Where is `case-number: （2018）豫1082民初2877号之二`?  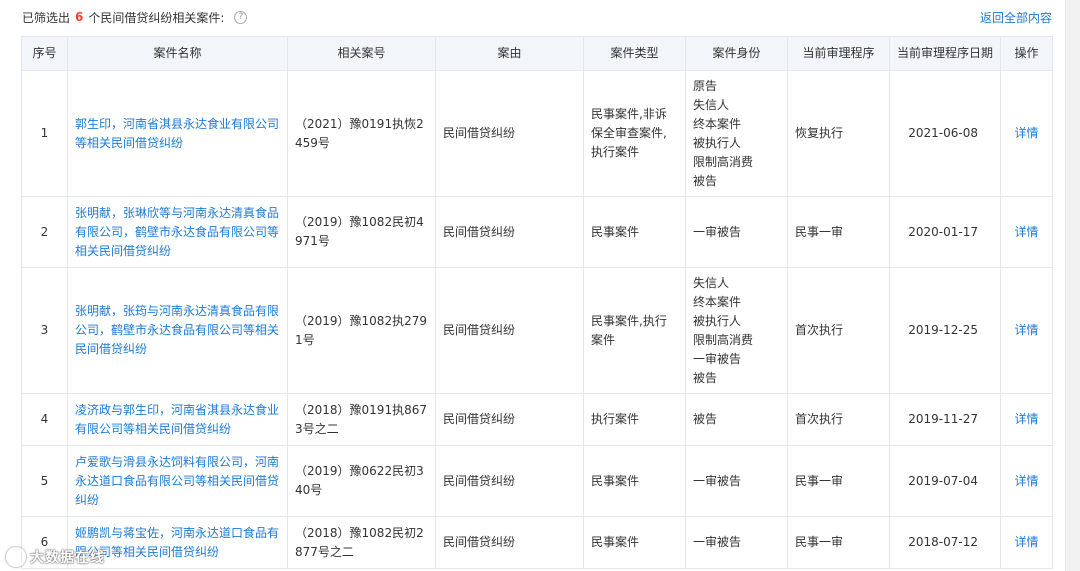
case-number: （2018）豫1082民初2877号之二 is located at coordinates (361, 542).